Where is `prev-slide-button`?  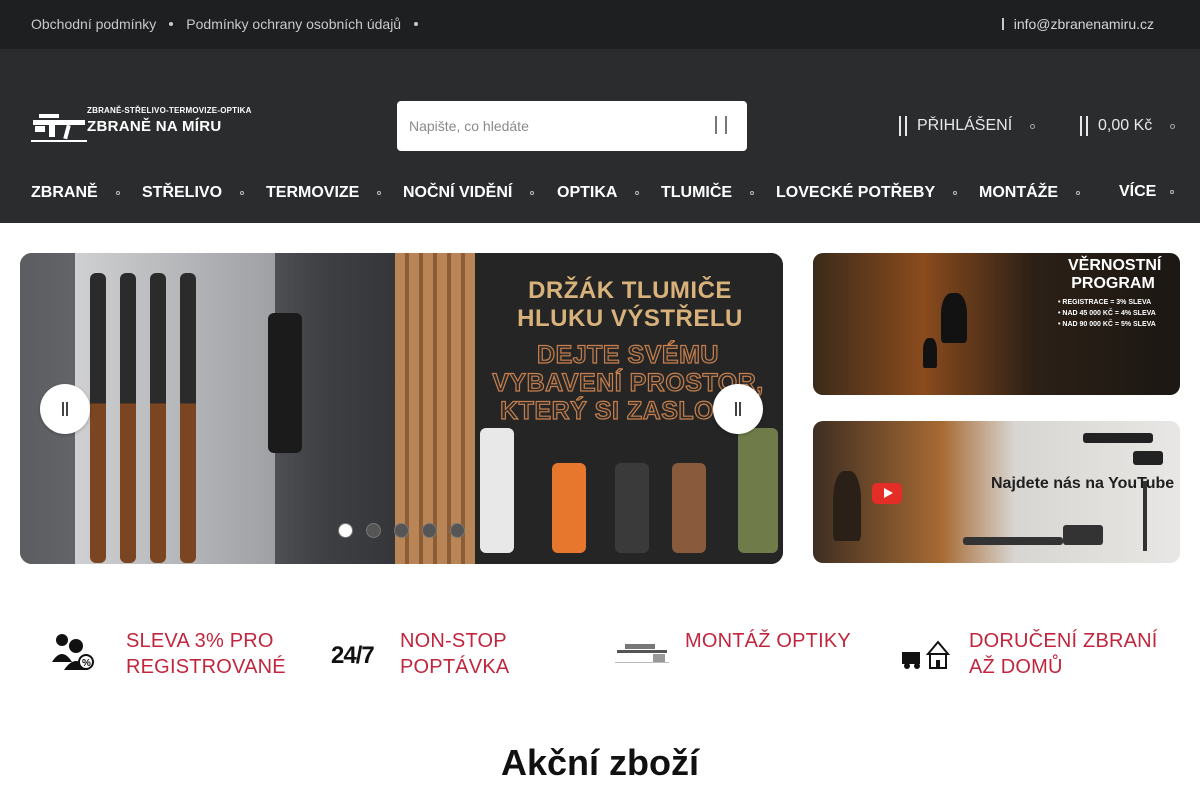
prev-slide-button is located at coordinates (65, 409).